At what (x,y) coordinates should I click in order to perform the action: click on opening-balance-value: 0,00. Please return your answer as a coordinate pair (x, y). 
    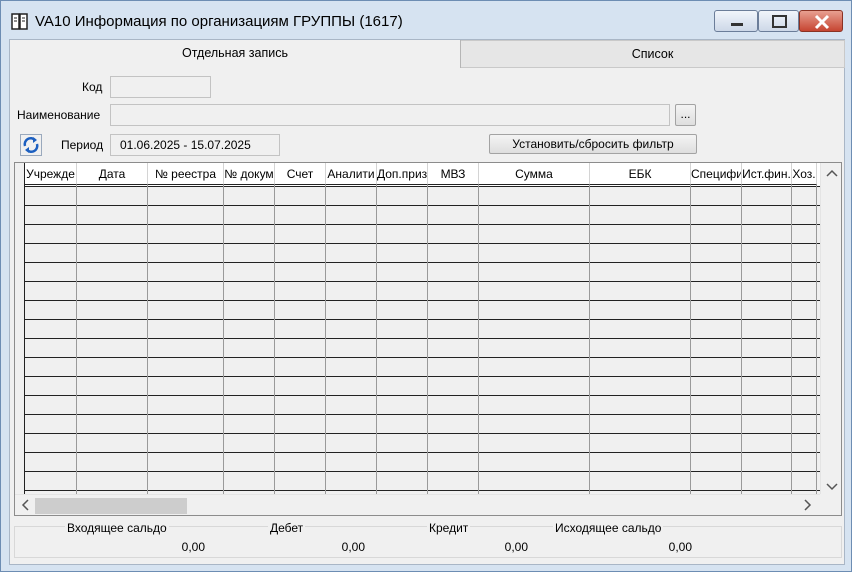
    Looking at the image, I should click on (193, 547).